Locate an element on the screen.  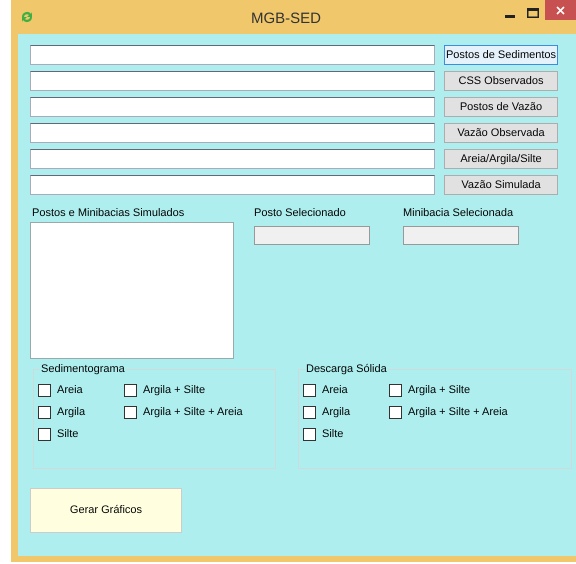
load-button: Areia/Argila/Silte is located at coordinates (501, 159).